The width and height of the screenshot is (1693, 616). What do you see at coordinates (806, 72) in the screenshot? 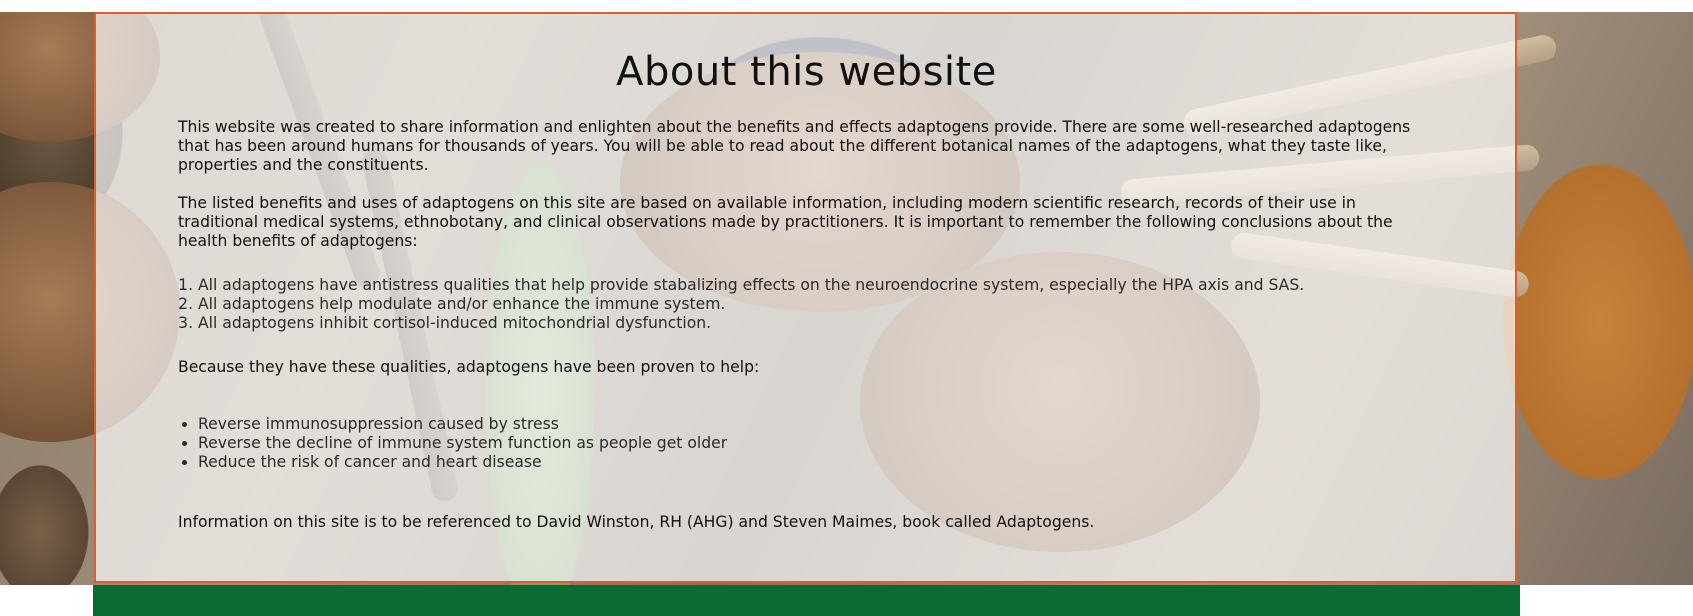
I see `page-title: About this website` at bounding box center [806, 72].